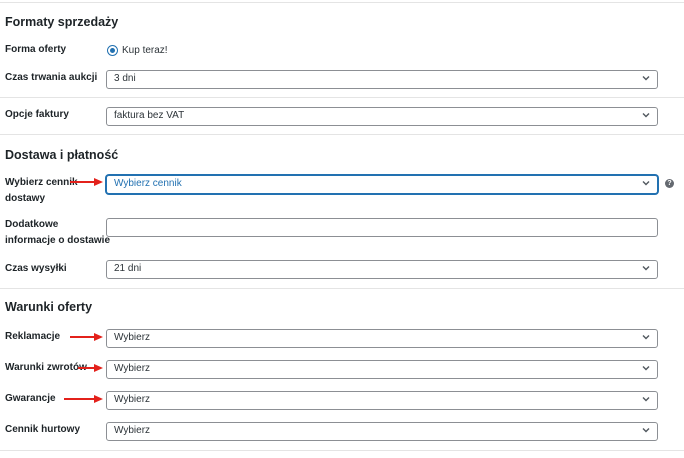 The width and height of the screenshot is (684, 458). What do you see at coordinates (132, 337) in the screenshot?
I see `complaints-value: Wybierz` at bounding box center [132, 337].